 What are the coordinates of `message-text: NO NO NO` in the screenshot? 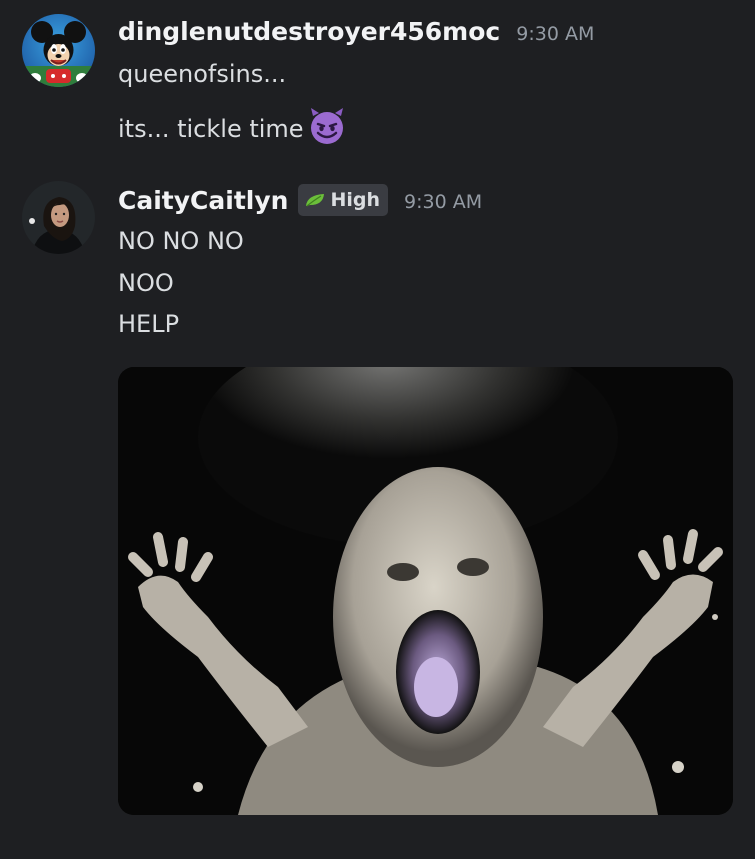 It's located at (181, 241).